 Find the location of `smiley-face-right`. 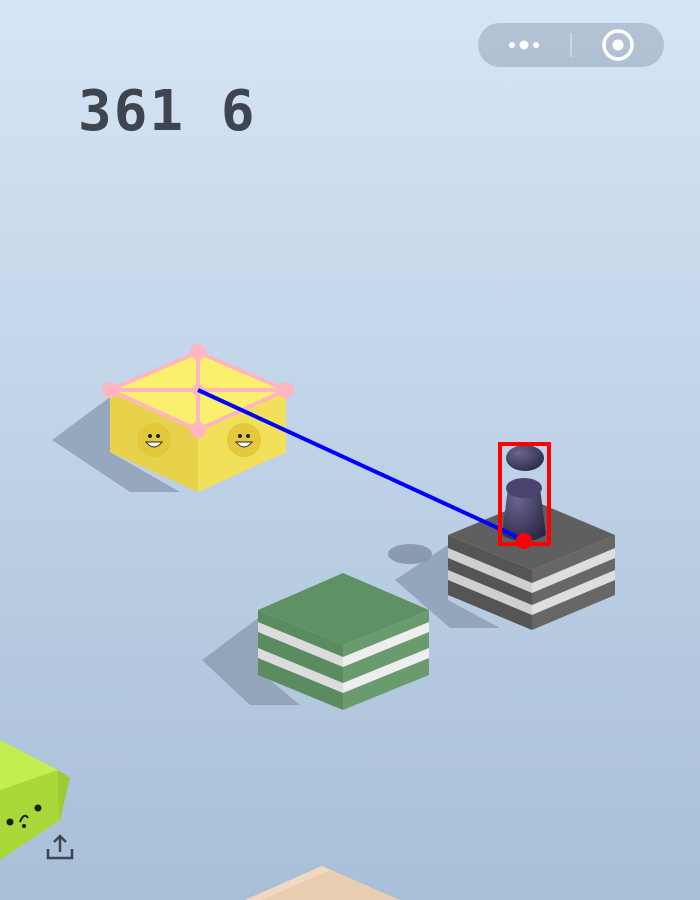

smiley-face-right is located at coordinates (244, 440).